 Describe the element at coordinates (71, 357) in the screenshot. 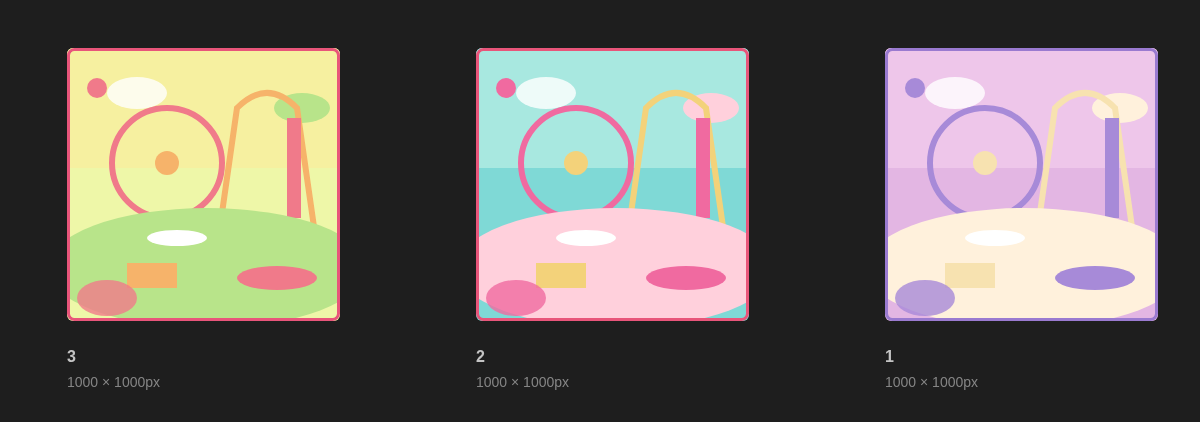

I see `asset-name: 3` at that location.